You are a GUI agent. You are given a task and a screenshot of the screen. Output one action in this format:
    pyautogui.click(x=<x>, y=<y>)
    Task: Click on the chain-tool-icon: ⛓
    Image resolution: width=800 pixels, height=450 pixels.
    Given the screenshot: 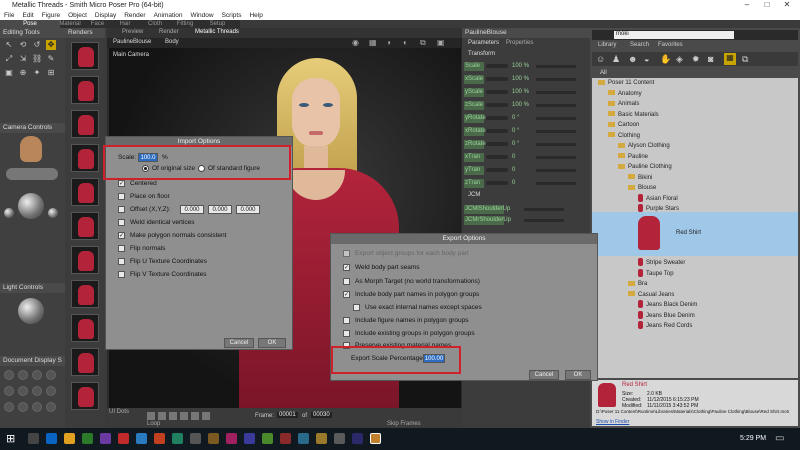 What is the action you would take?
    pyautogui.click(x=37, y=59)
    